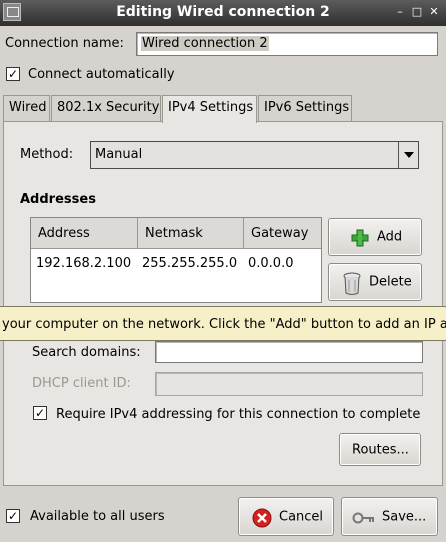 The image size is (446, 542). I want to click on method-select: Manual, so click(254, 155).